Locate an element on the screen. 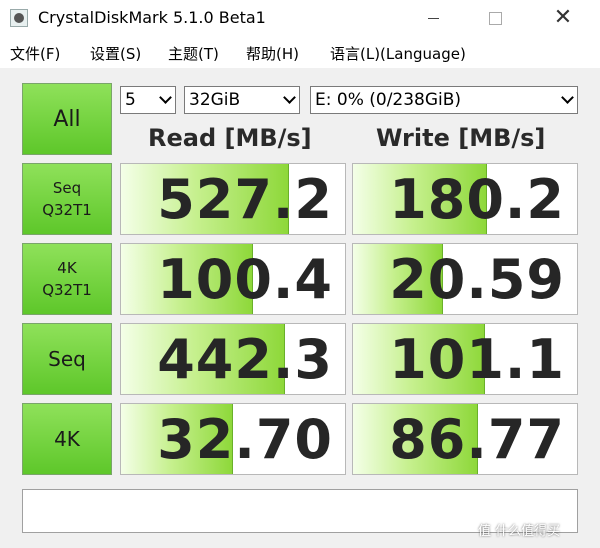  row-label: Seq is located at coordinates (67, 359).